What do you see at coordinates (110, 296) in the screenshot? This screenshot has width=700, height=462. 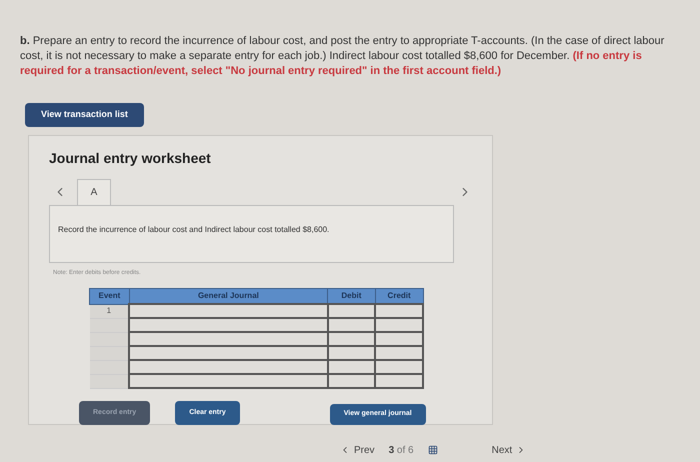 I see `column-header: Event` at bounding box center [110, 296].